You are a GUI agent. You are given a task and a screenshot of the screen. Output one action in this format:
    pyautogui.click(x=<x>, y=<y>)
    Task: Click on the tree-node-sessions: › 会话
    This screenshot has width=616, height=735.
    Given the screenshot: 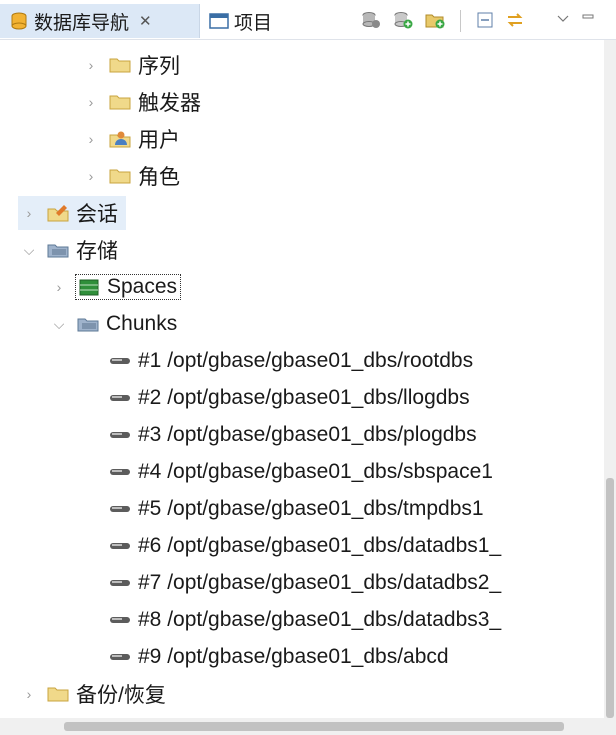 What is the action you would take?
    pyautogui.click(x=72, y=213)
    